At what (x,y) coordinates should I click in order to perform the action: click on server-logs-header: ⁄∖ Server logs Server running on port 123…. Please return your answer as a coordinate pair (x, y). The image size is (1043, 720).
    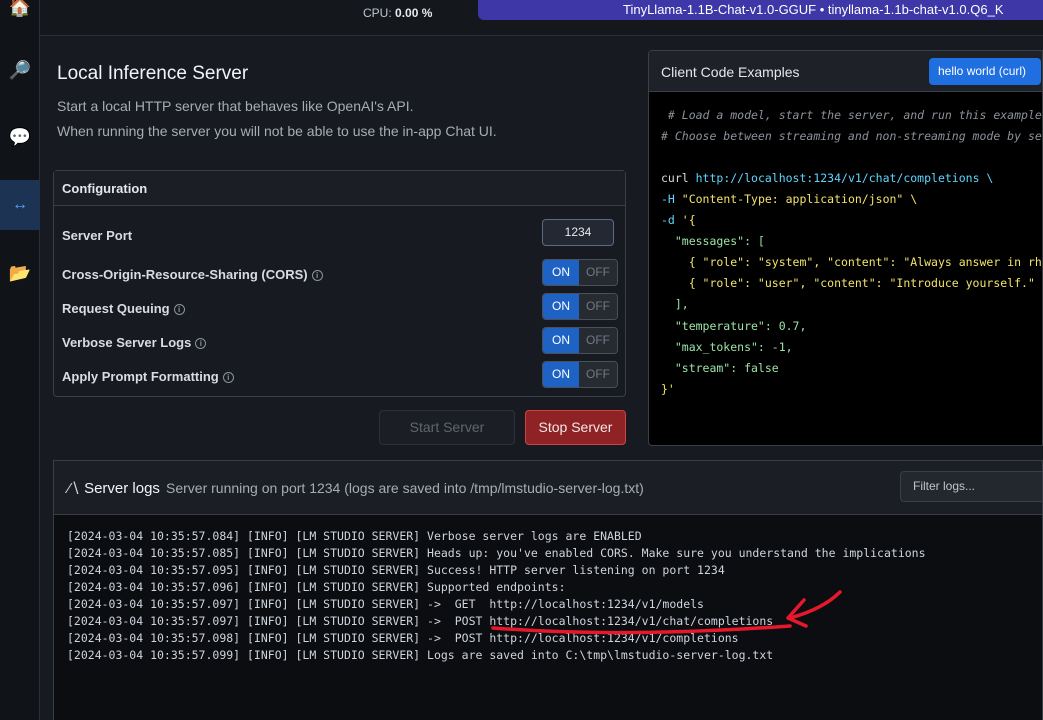
    Looking at the image, I should click on (548, 488).